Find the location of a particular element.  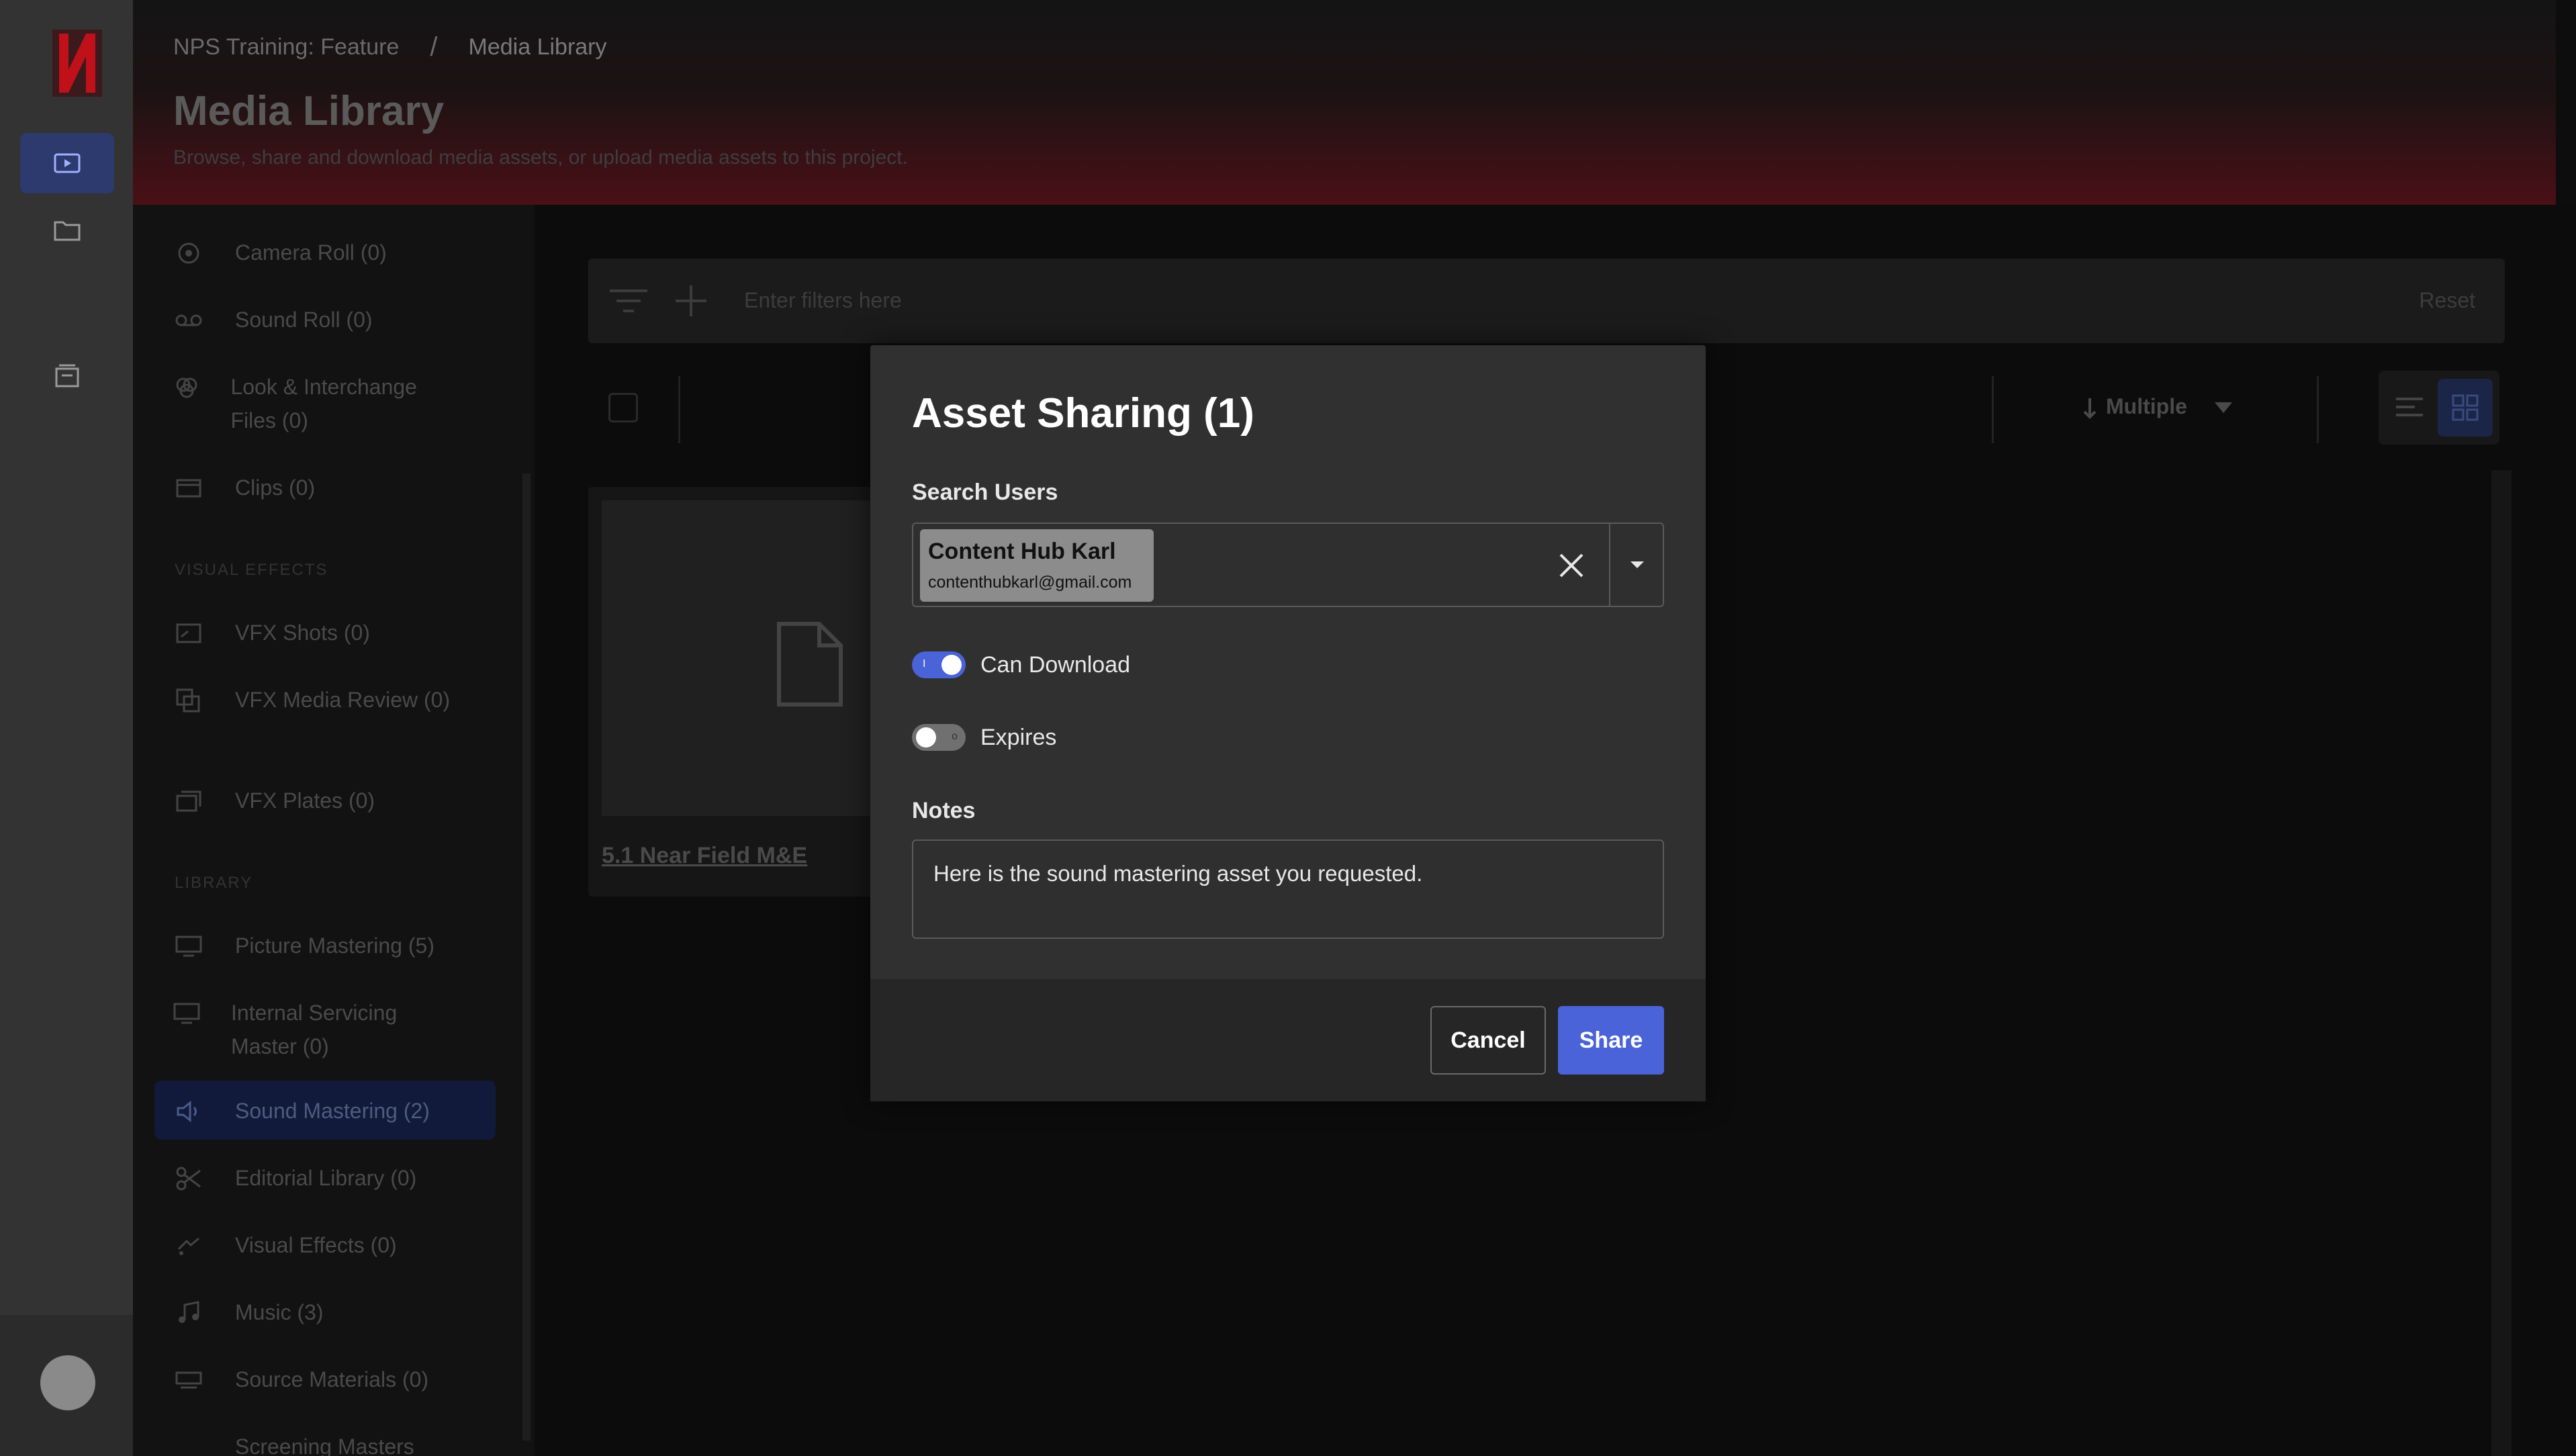

sort-dropdown: Multiple is located at coordinates (2146, 406).